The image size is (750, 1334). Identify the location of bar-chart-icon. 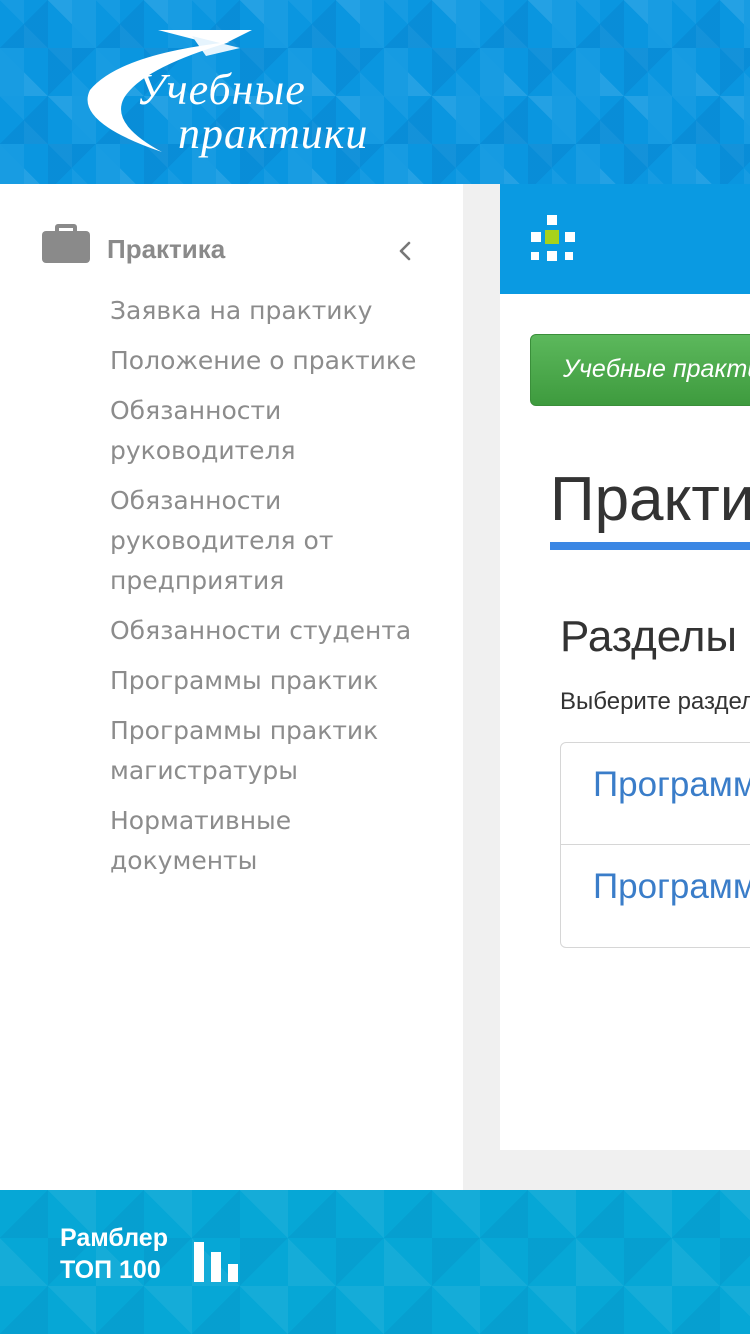
(217, 1259).